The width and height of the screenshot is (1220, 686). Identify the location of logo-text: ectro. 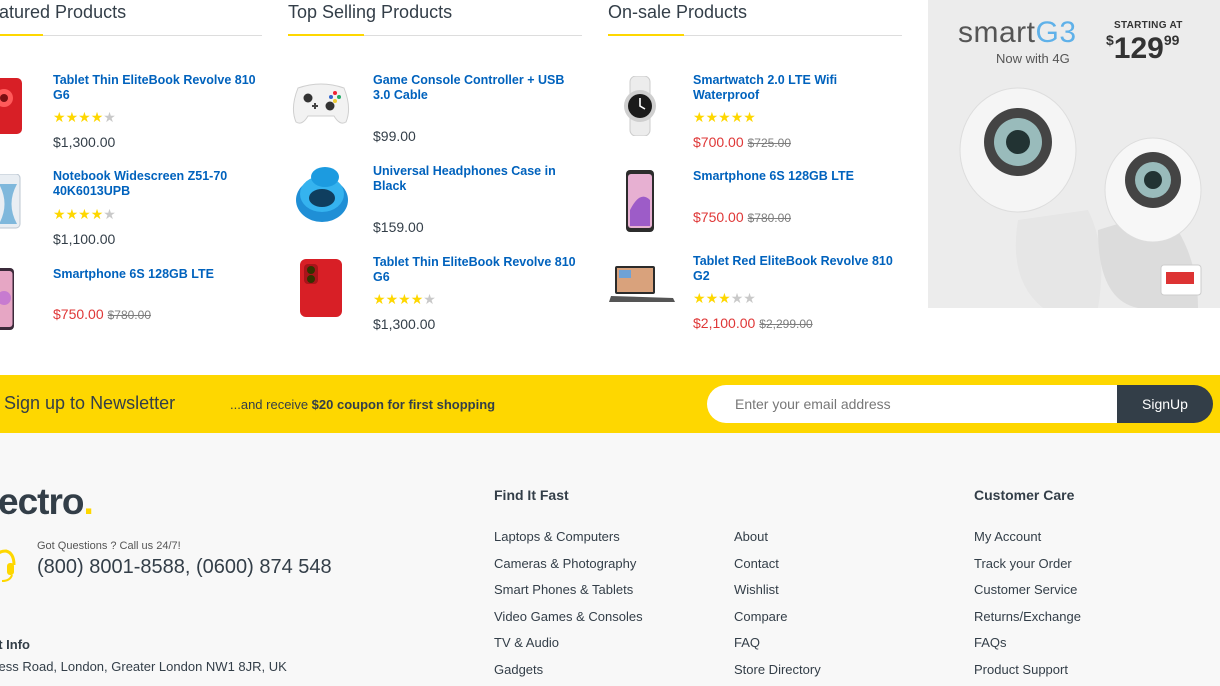
(42, 501).